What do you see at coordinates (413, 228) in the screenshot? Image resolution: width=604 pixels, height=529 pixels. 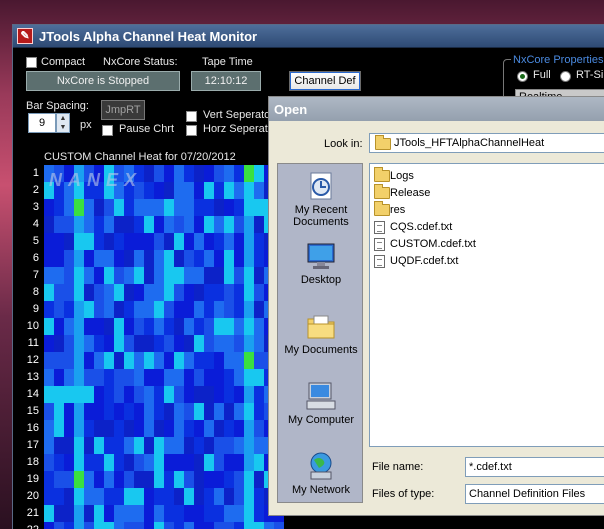 I see `list-item: CQS.cdef.txt` at bounding box center [413, 228].